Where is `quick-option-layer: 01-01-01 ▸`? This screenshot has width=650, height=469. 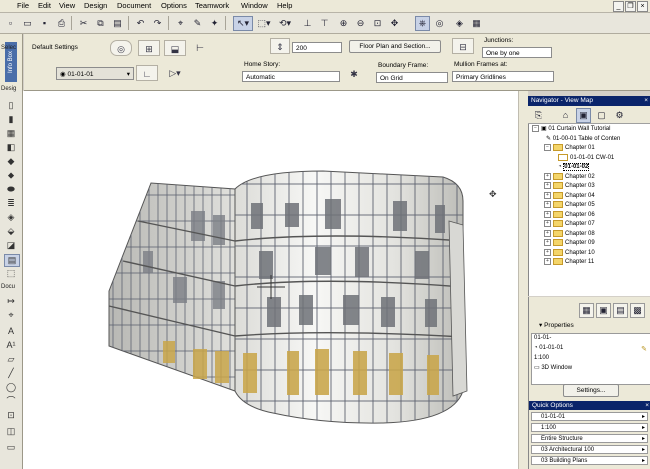 quick-option-layer: 01-01-01 ▸ is located at coordinates (589, 416).